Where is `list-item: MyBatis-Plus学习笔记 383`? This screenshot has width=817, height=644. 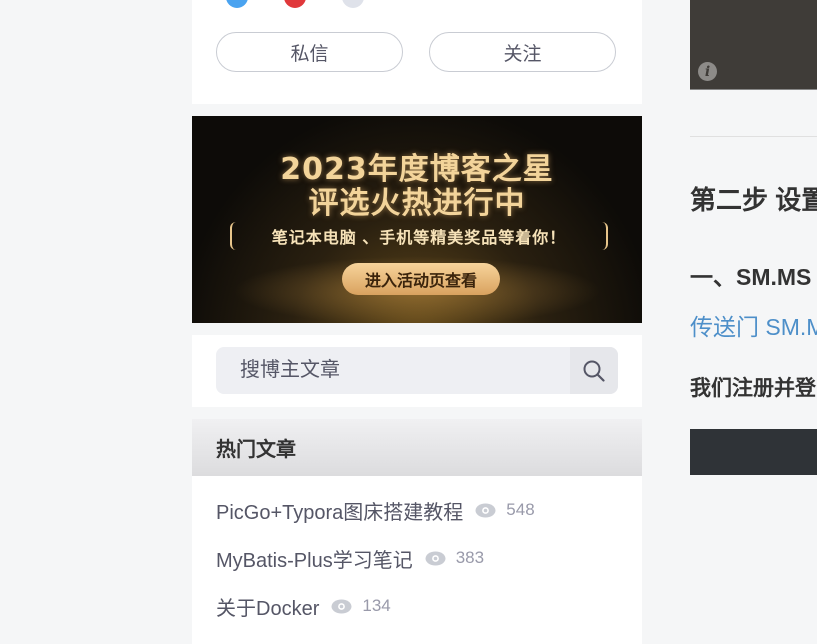 list-item: MyBatis-Plus学习笔记 383 is located at coordinates (350, 558).